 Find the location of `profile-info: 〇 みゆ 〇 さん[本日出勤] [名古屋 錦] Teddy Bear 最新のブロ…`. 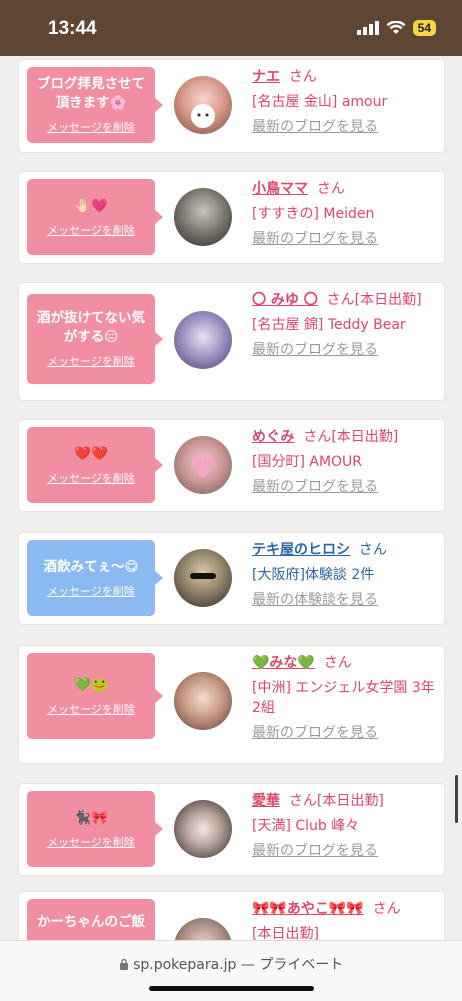

profile-info: 〇 みゆ 〇 さん[本日出勤] [名古屋 錦] Teddy Bear 最新のブロ… is located at coordinates (344, 325).